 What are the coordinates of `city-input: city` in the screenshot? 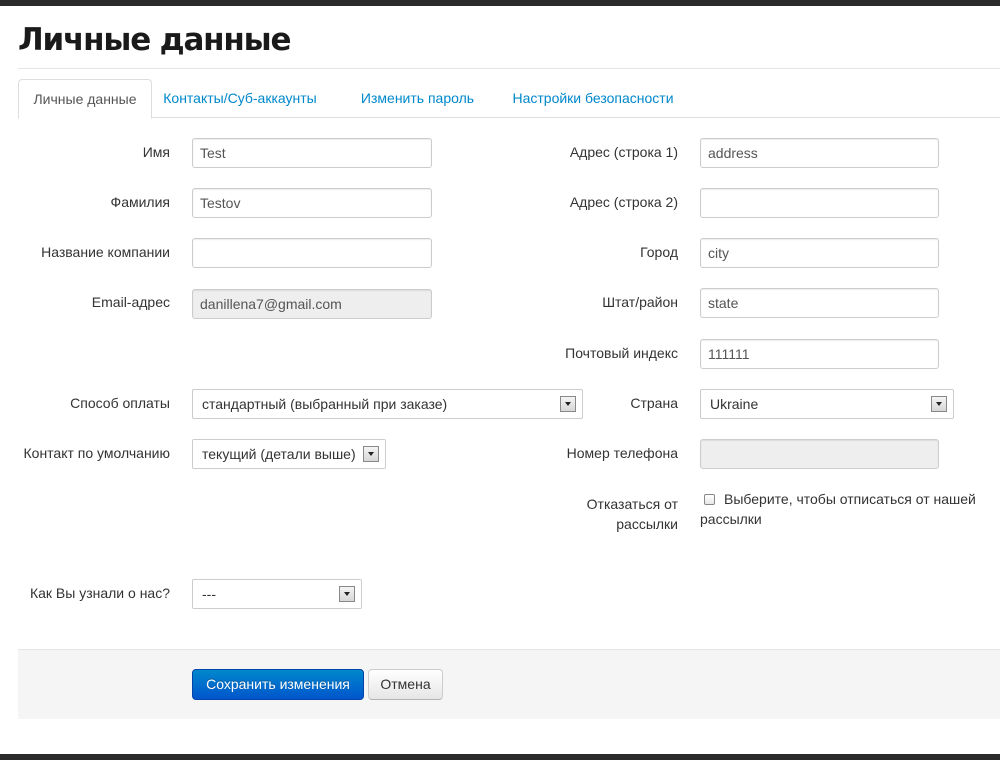 It's located at (819, 253).